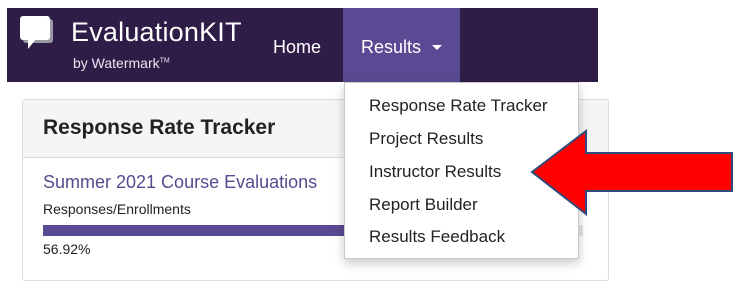 The image size is (734, 281). I want to click on panel-title: Response Rate Tracker, so click(159, 127).